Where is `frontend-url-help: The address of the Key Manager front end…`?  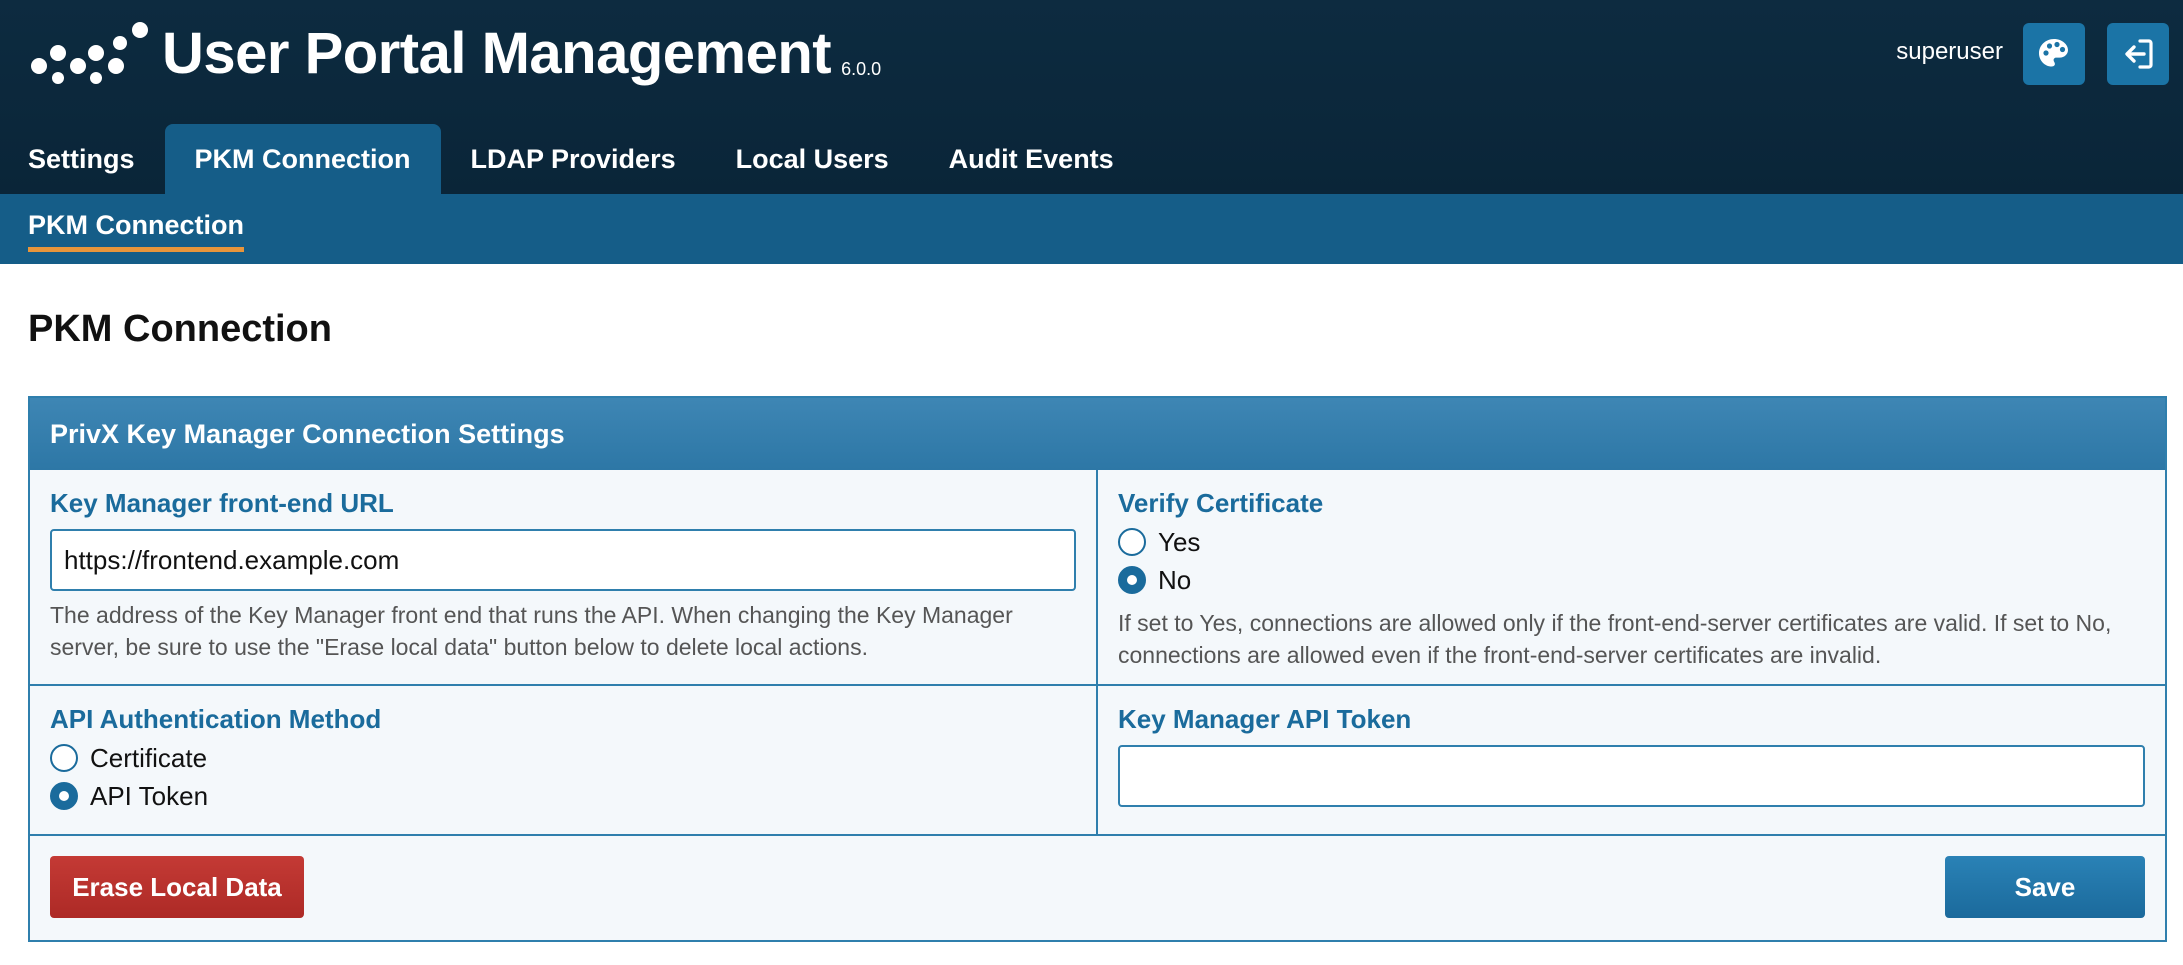
frontend-url-help: The address of the Key Manager front end… is located at coordinates (531, 631).